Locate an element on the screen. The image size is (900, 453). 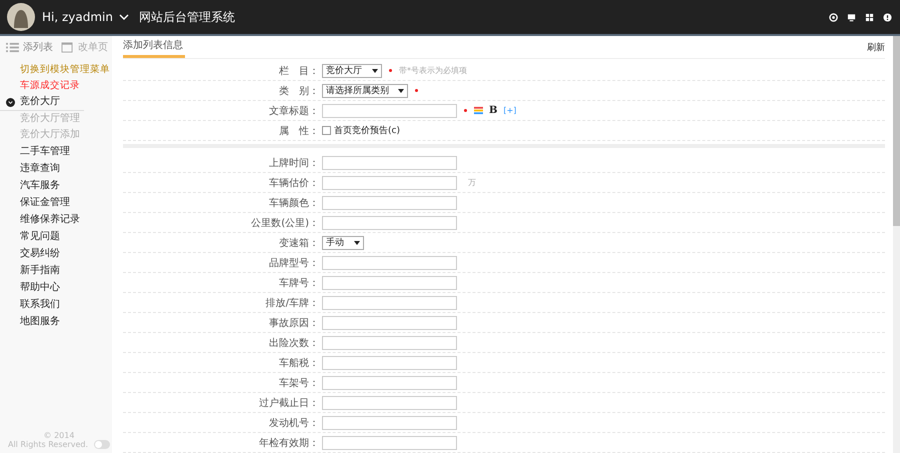
field-label: 过户截止日： is located at coordinates (288, 403).